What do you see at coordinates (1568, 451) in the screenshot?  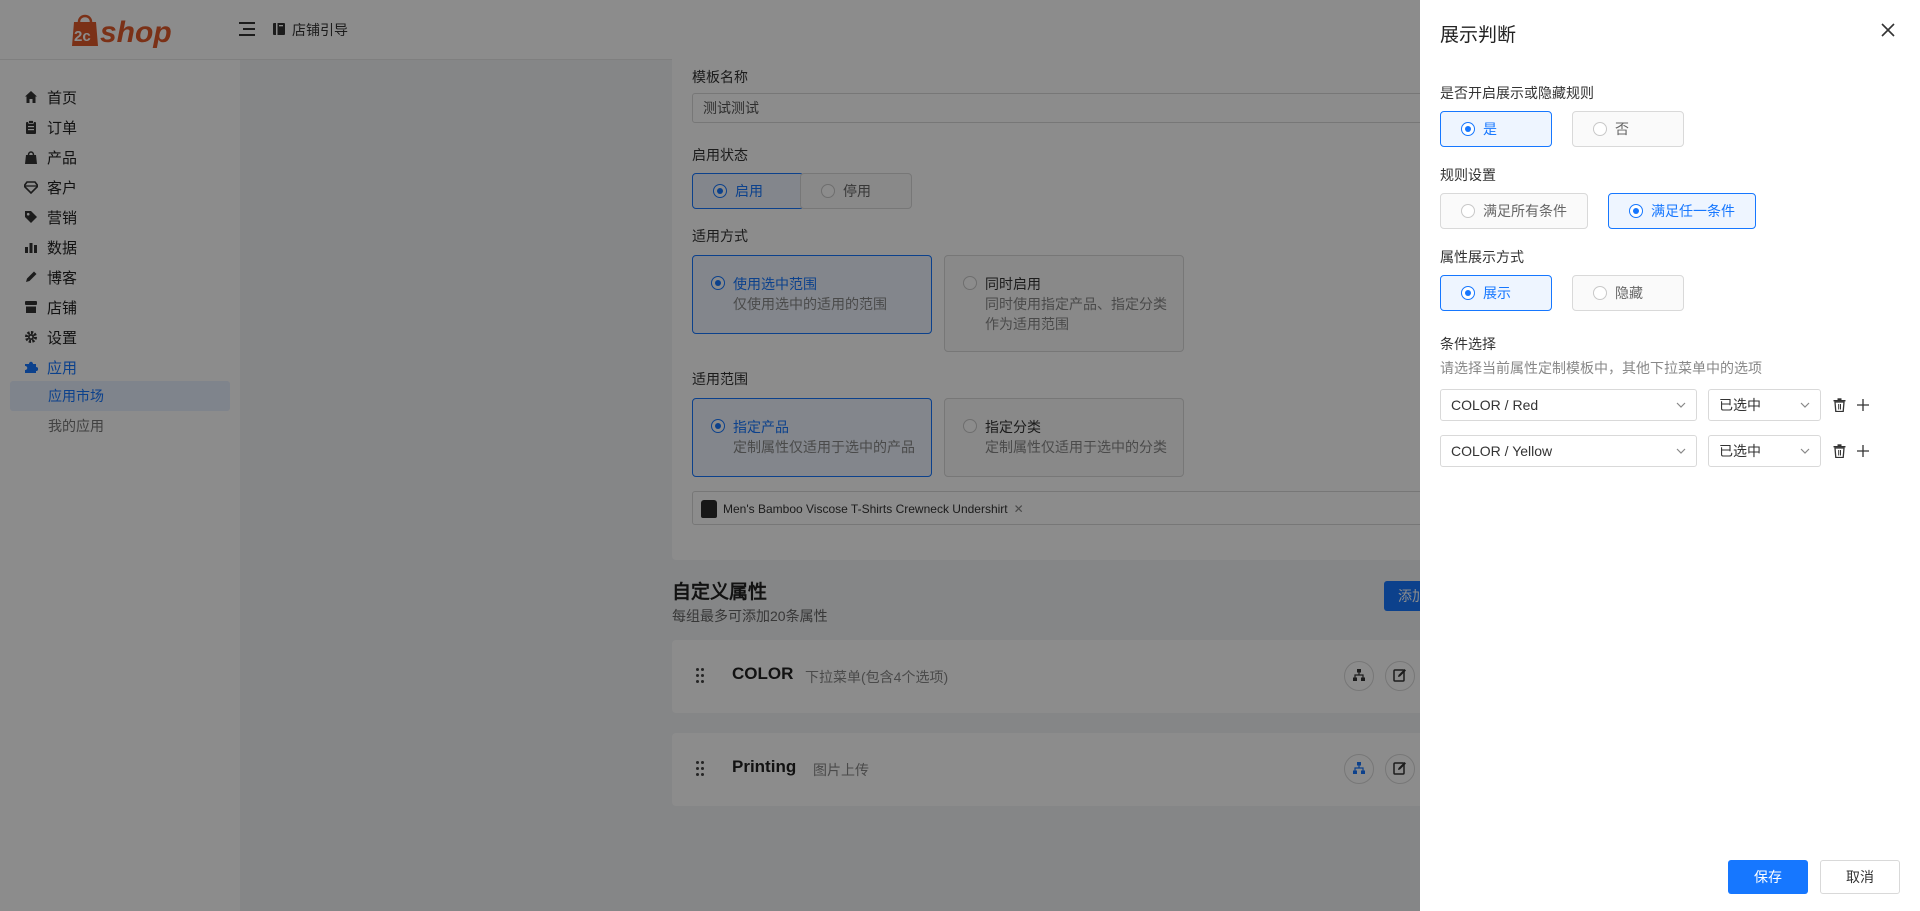 I see `condition-option-select: COLOR / Yellow` at bounding box center [1568, 451].